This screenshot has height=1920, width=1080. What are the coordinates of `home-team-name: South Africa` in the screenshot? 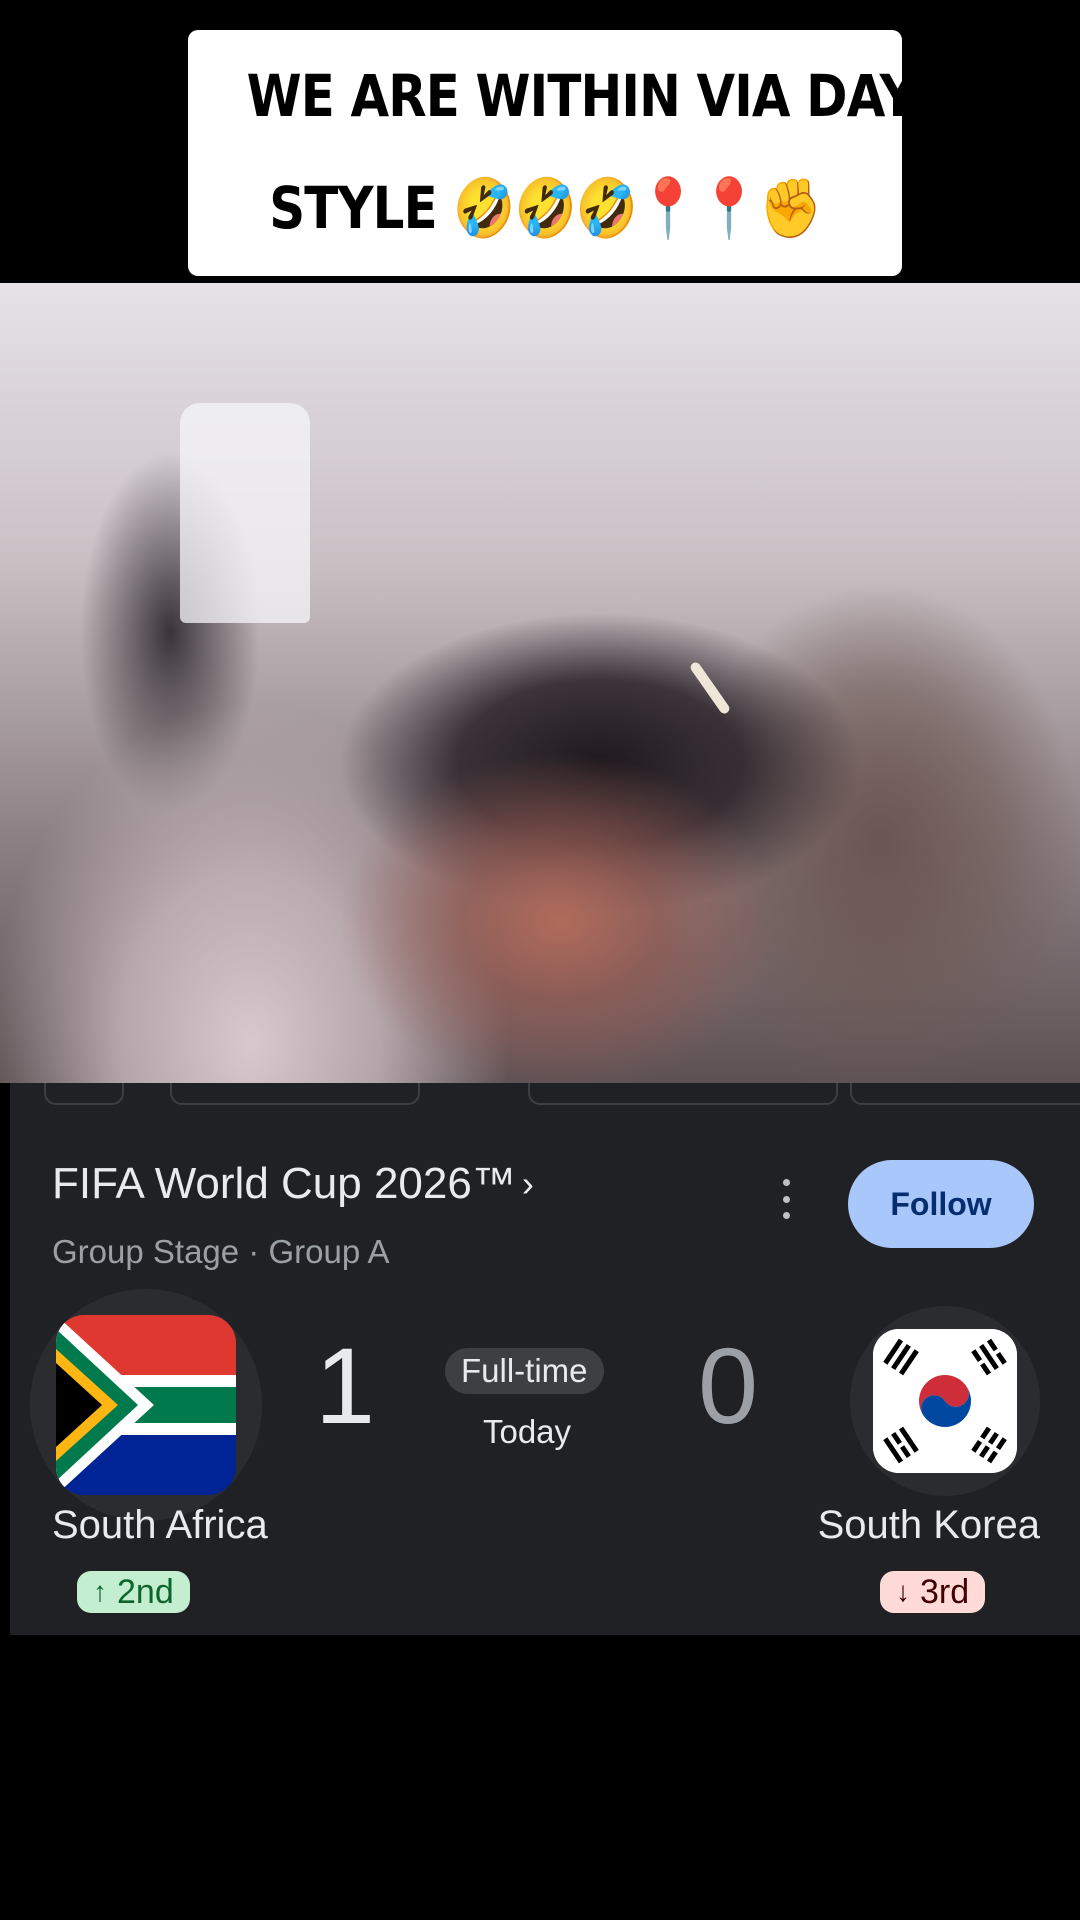 It's located at (160, 1525).